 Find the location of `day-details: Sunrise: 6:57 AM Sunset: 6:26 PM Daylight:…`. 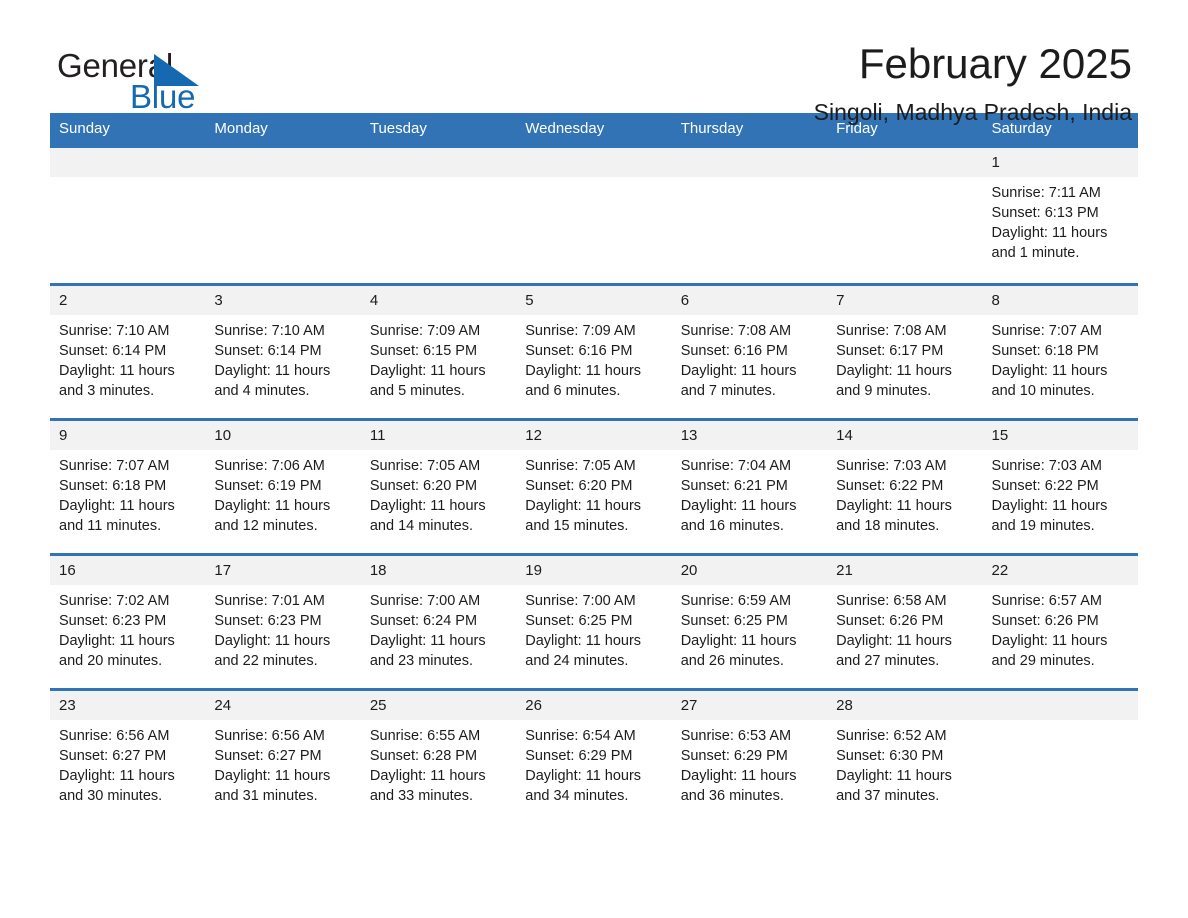

day-details: Sunrise: 6:57 AM Sunset: 6:26 PM Daylight:… is located at coordinates (1060, 628).